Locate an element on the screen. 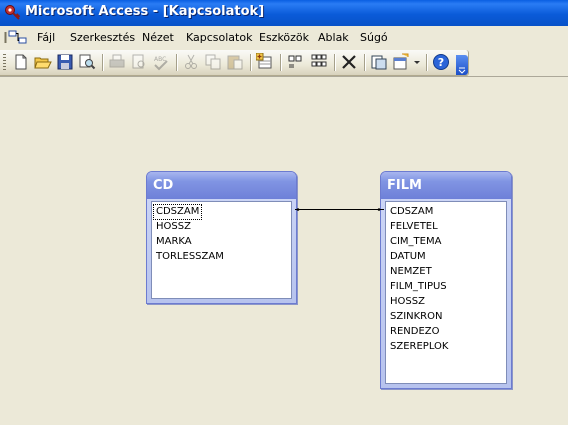  print-preview-icon is located at coordinates (139, 62).